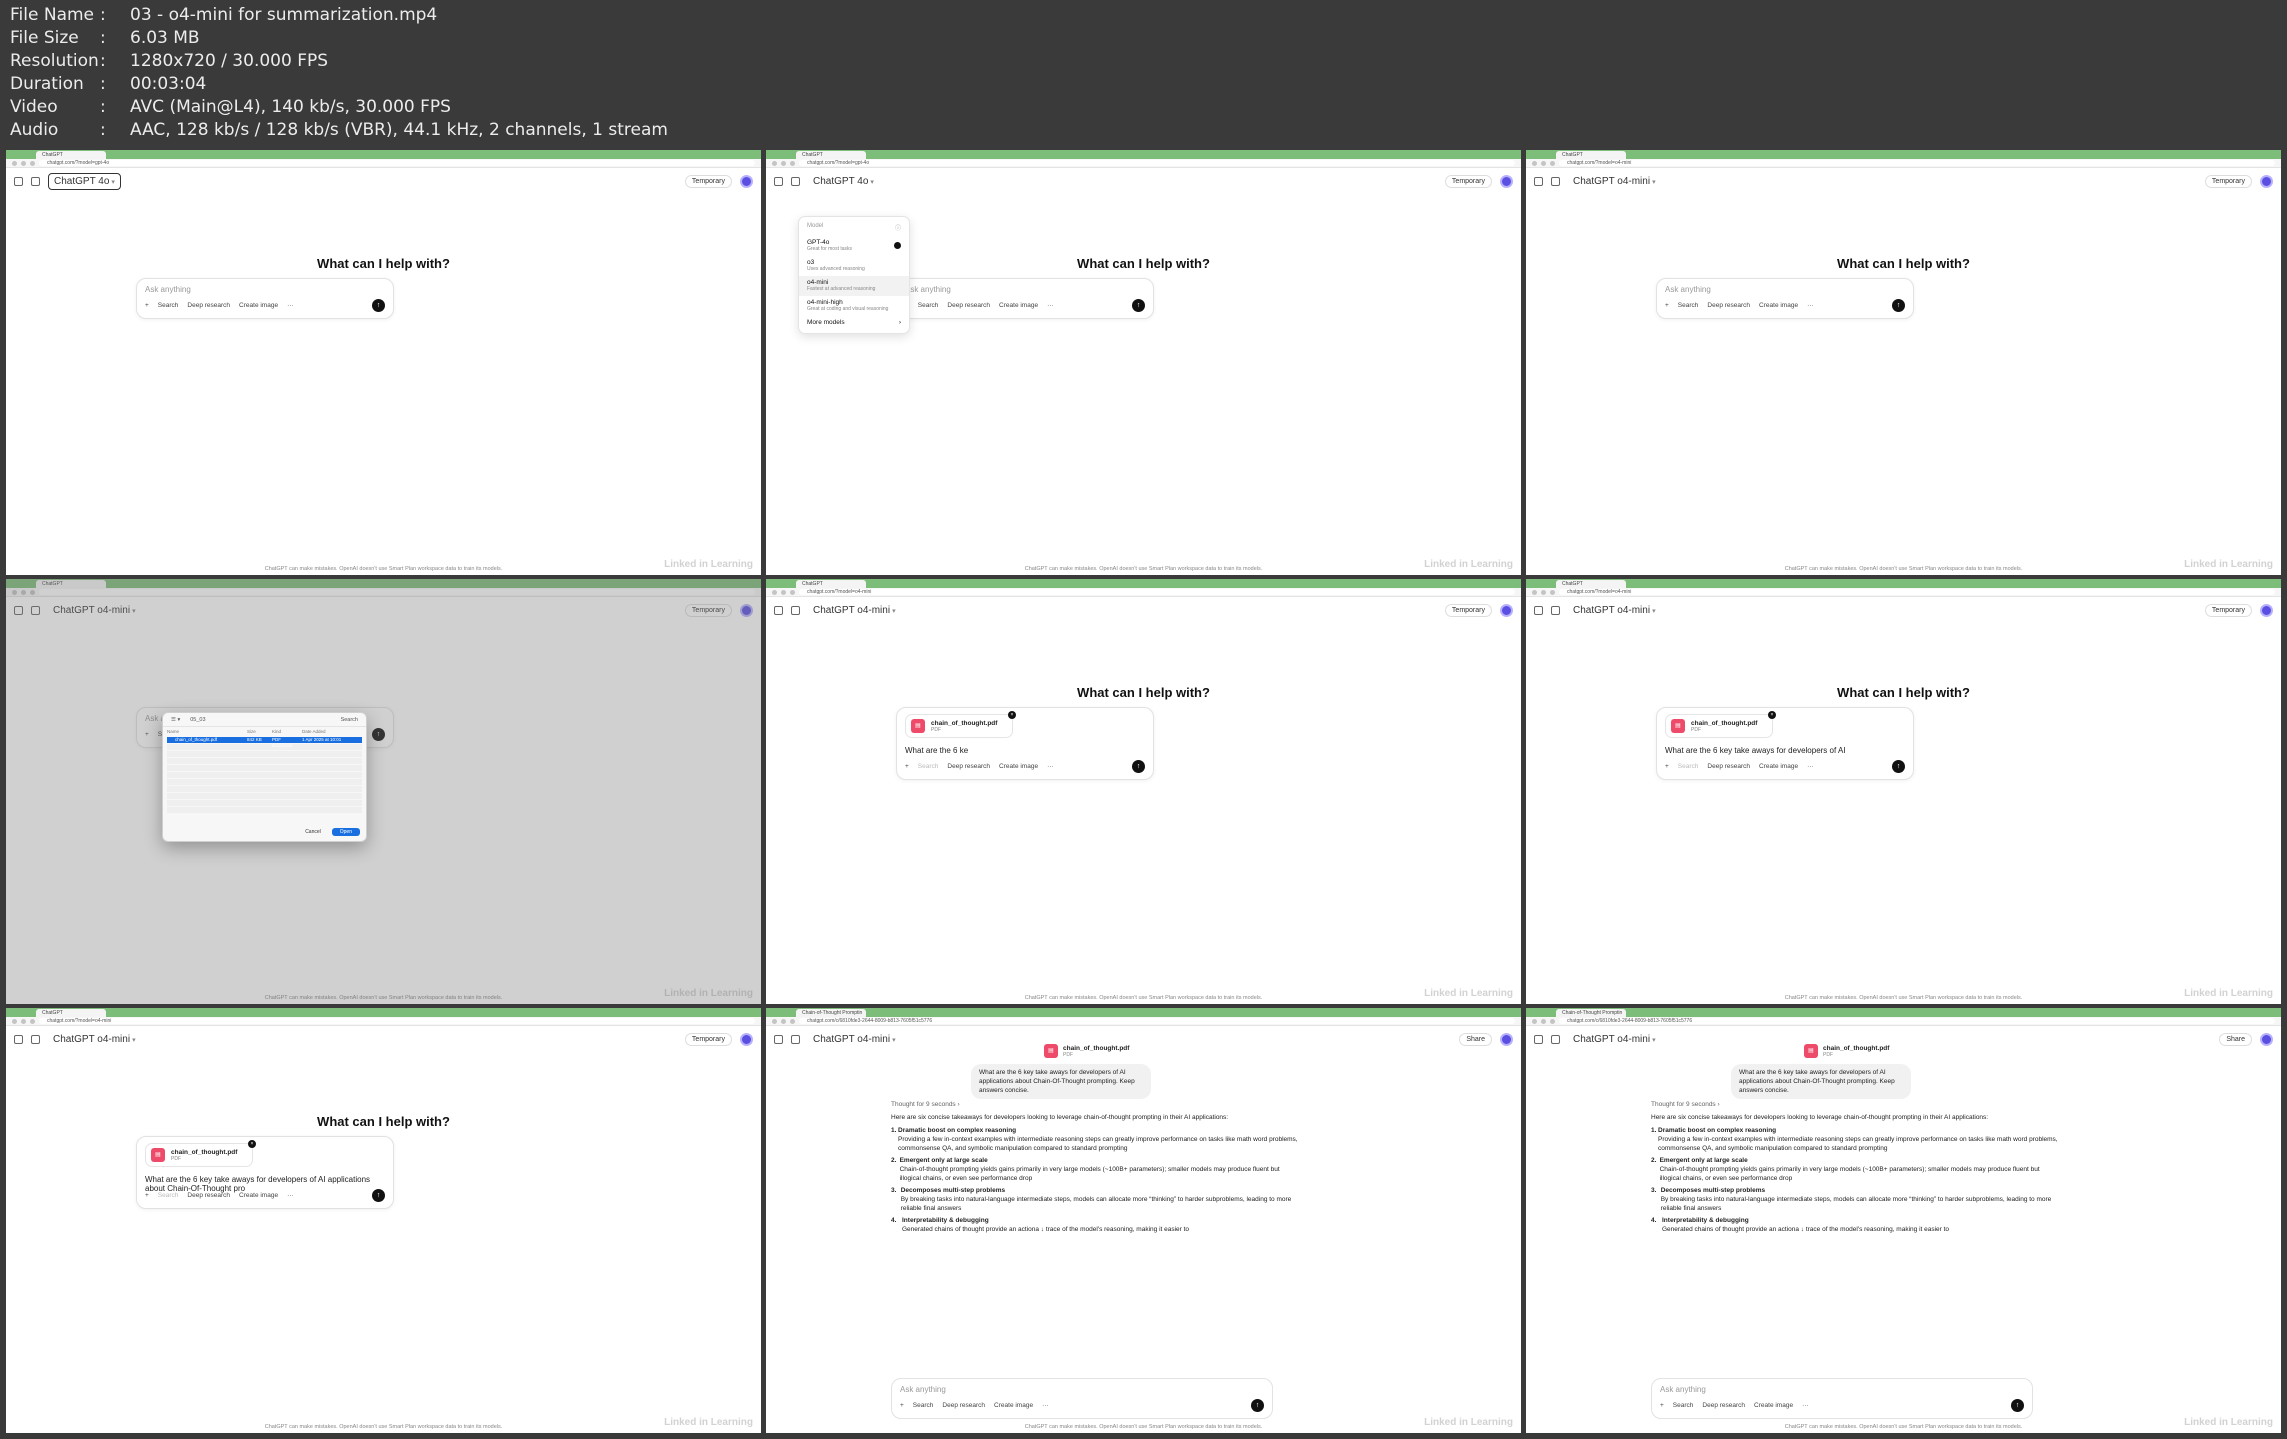  What do you see at coordinates (259, 731) in the screenshot?
I see `dialog-column-header: Size` at bounding box center [259, 731].